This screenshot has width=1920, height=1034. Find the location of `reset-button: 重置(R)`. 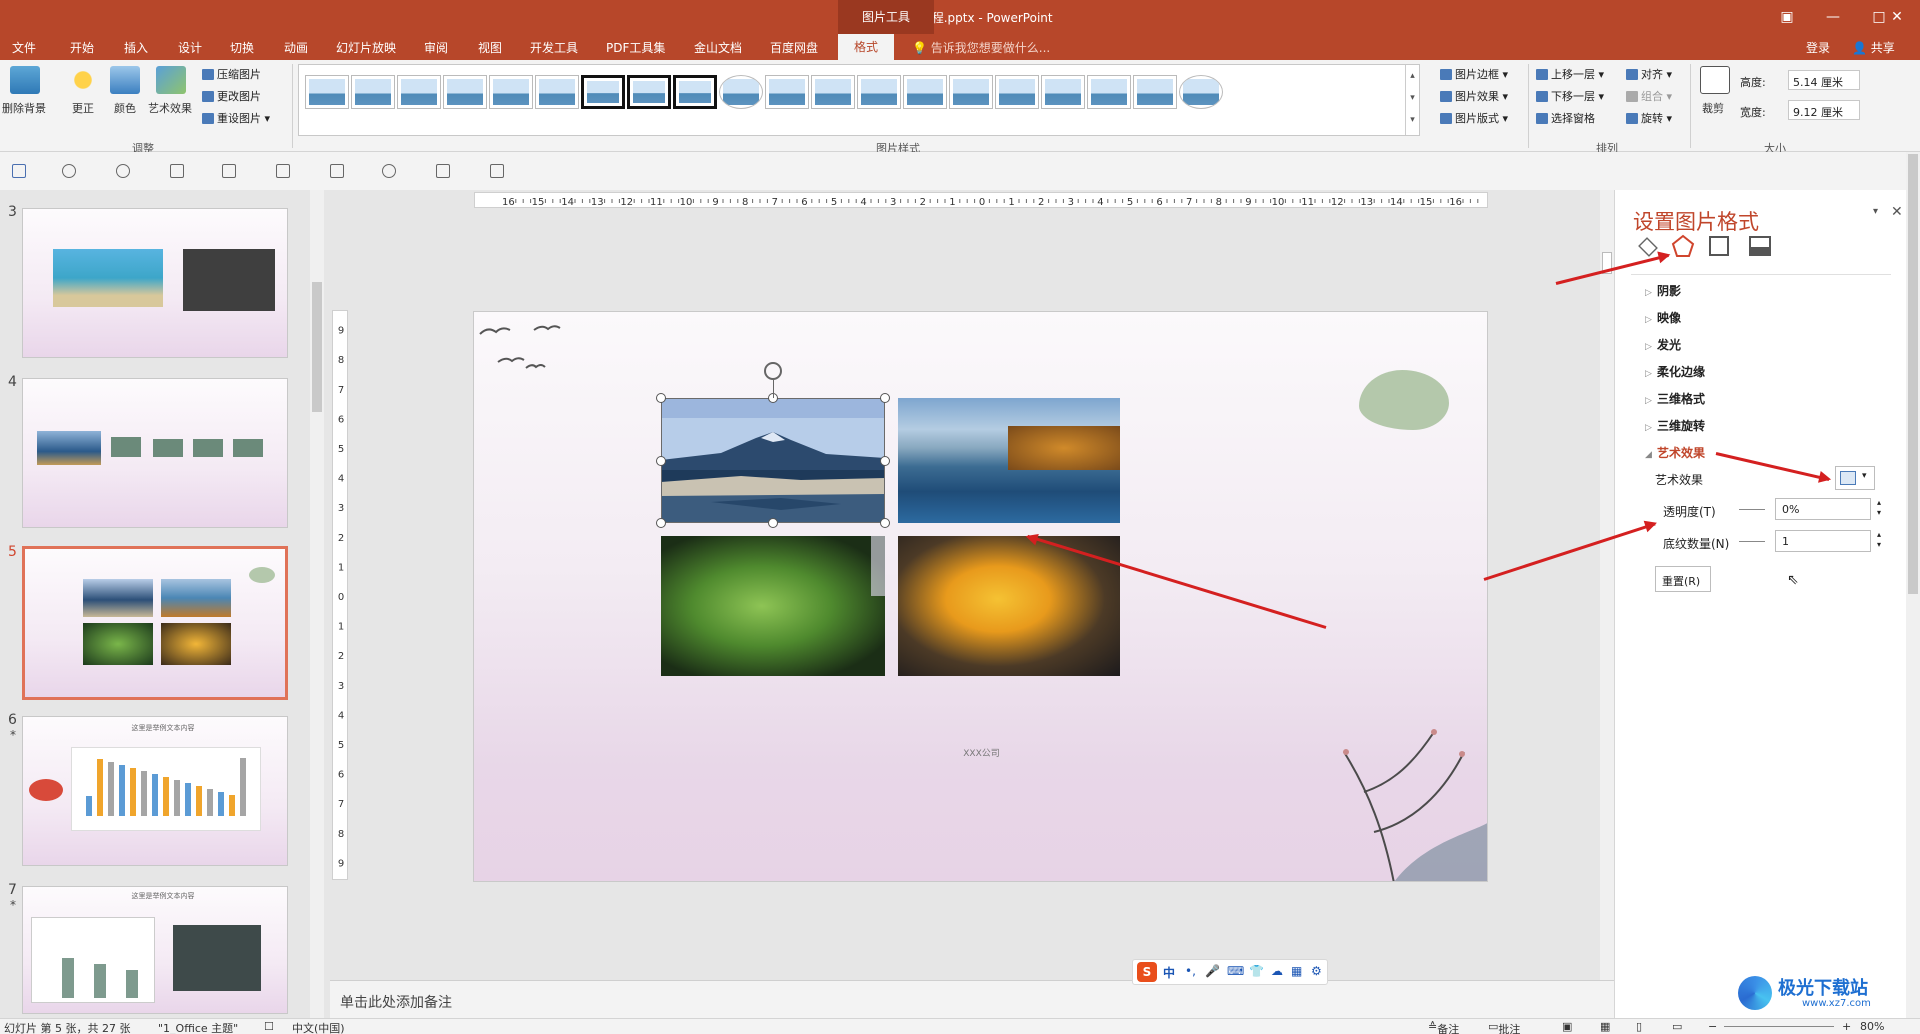

reset-button: 重置(R) is located at coordinates (1683, 579).